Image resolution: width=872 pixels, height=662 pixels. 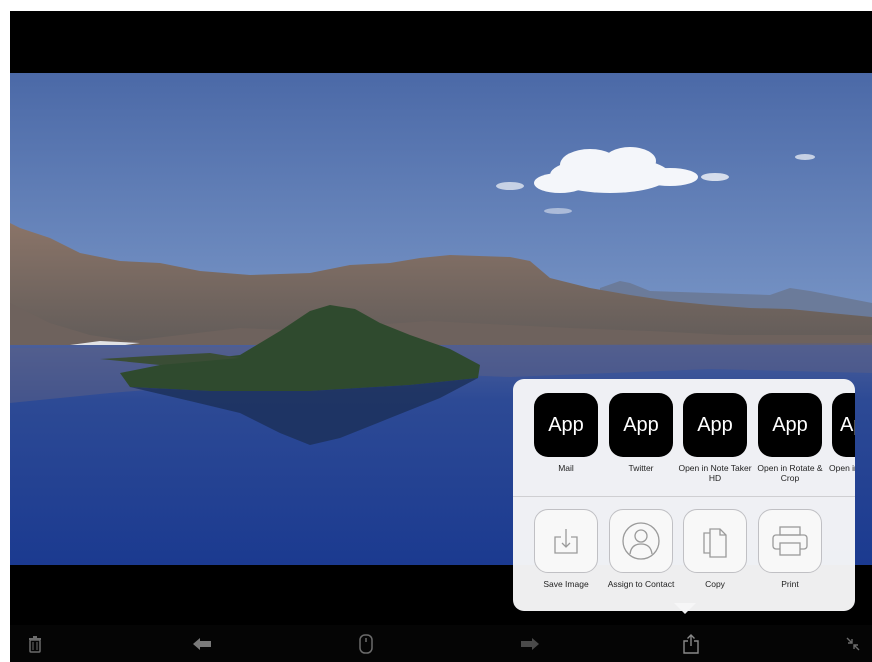 I want to click on share-icon, so click(x=691, y=643).